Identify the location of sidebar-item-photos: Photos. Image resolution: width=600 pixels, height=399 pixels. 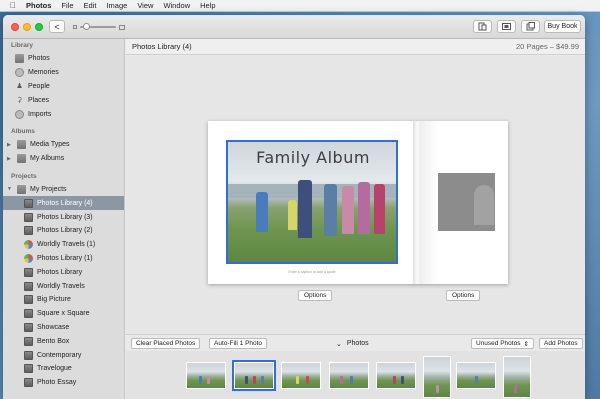
(63, 59).